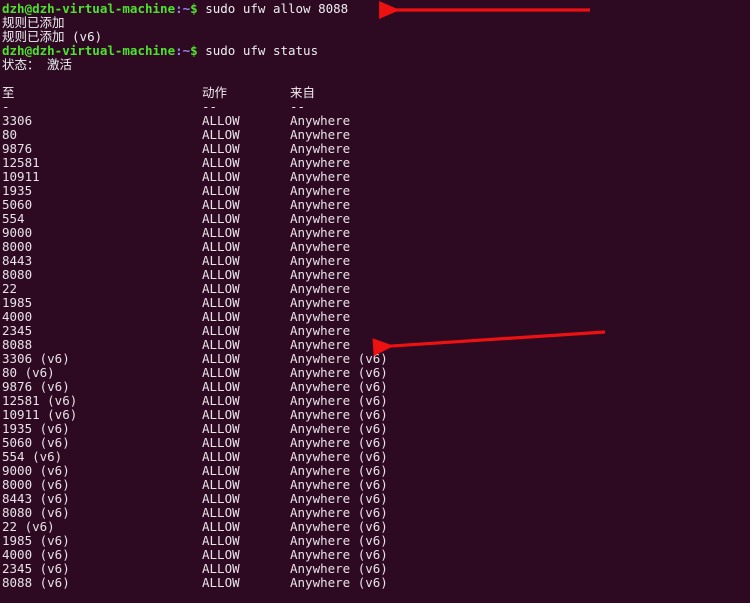  I want to click on table-row: 22 ALLOW Anywhere, so click(376, 289).